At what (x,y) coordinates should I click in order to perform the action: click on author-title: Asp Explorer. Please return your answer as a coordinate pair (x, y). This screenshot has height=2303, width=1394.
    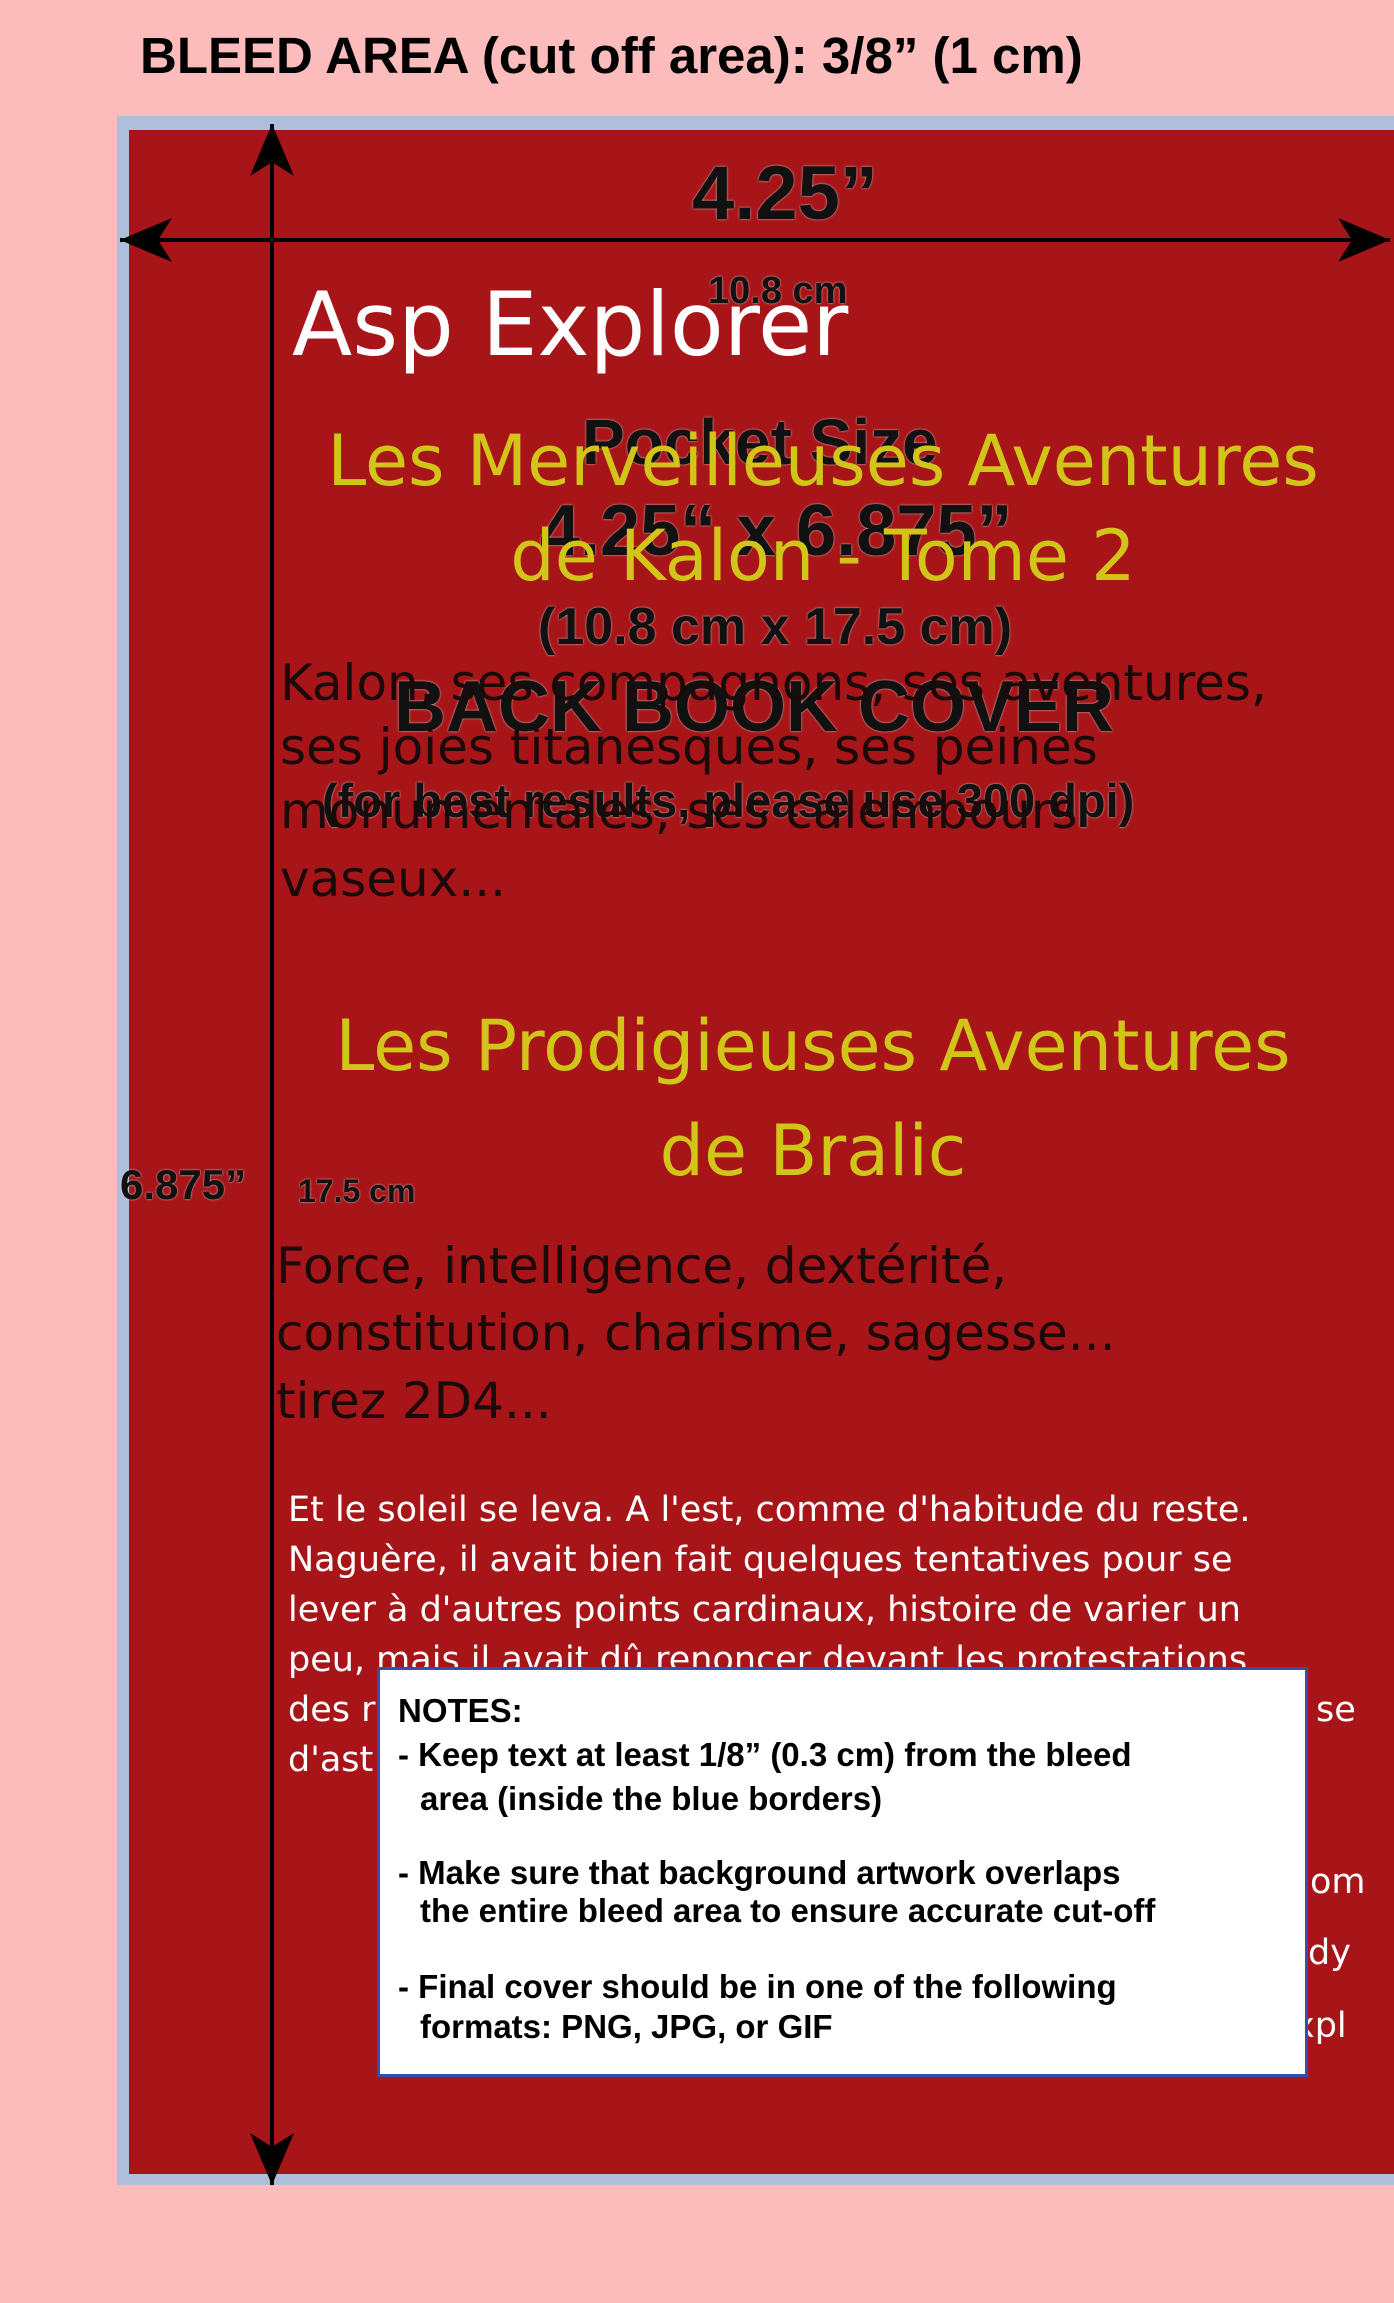
    Looking at the image, I should click on (570, 324).